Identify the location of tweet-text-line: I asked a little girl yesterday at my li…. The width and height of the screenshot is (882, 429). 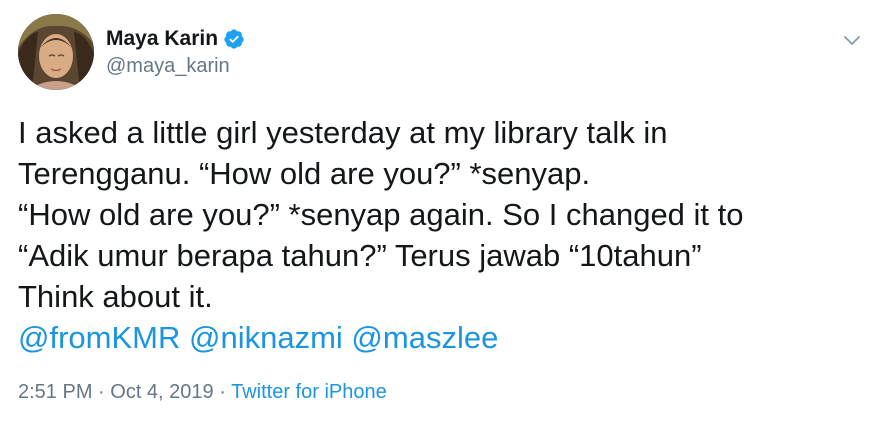
(343, 132).